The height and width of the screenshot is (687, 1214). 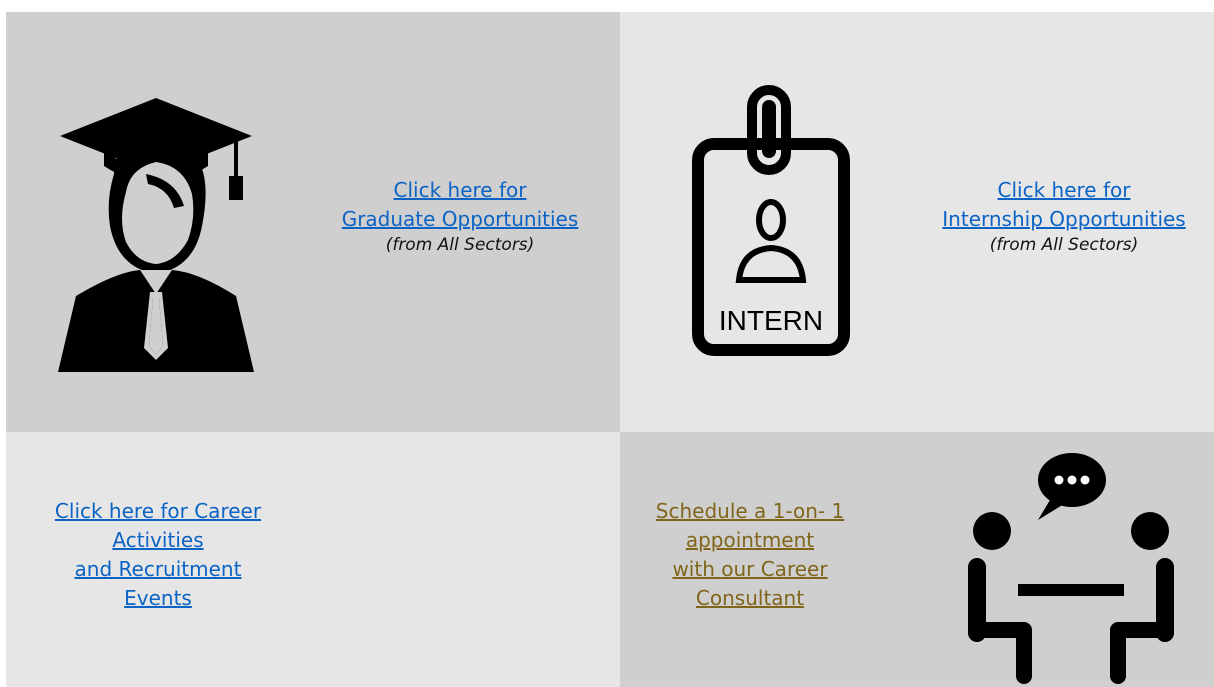 What do you see at coordinates (460, 190) in the screenshot?
I see `graduate-link-line1: Click here for` at bounding box center [460, 190].